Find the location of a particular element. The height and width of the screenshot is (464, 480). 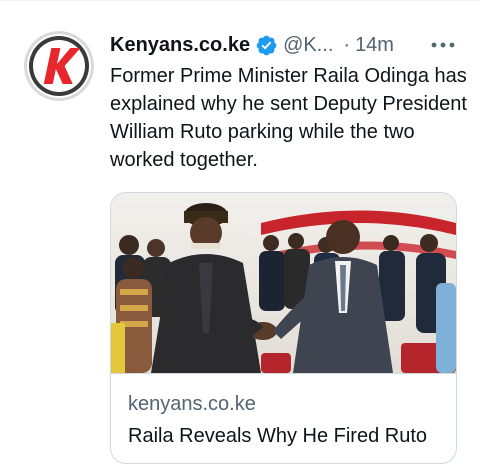

verified-badge-icon is located at coordinates (266, 45).